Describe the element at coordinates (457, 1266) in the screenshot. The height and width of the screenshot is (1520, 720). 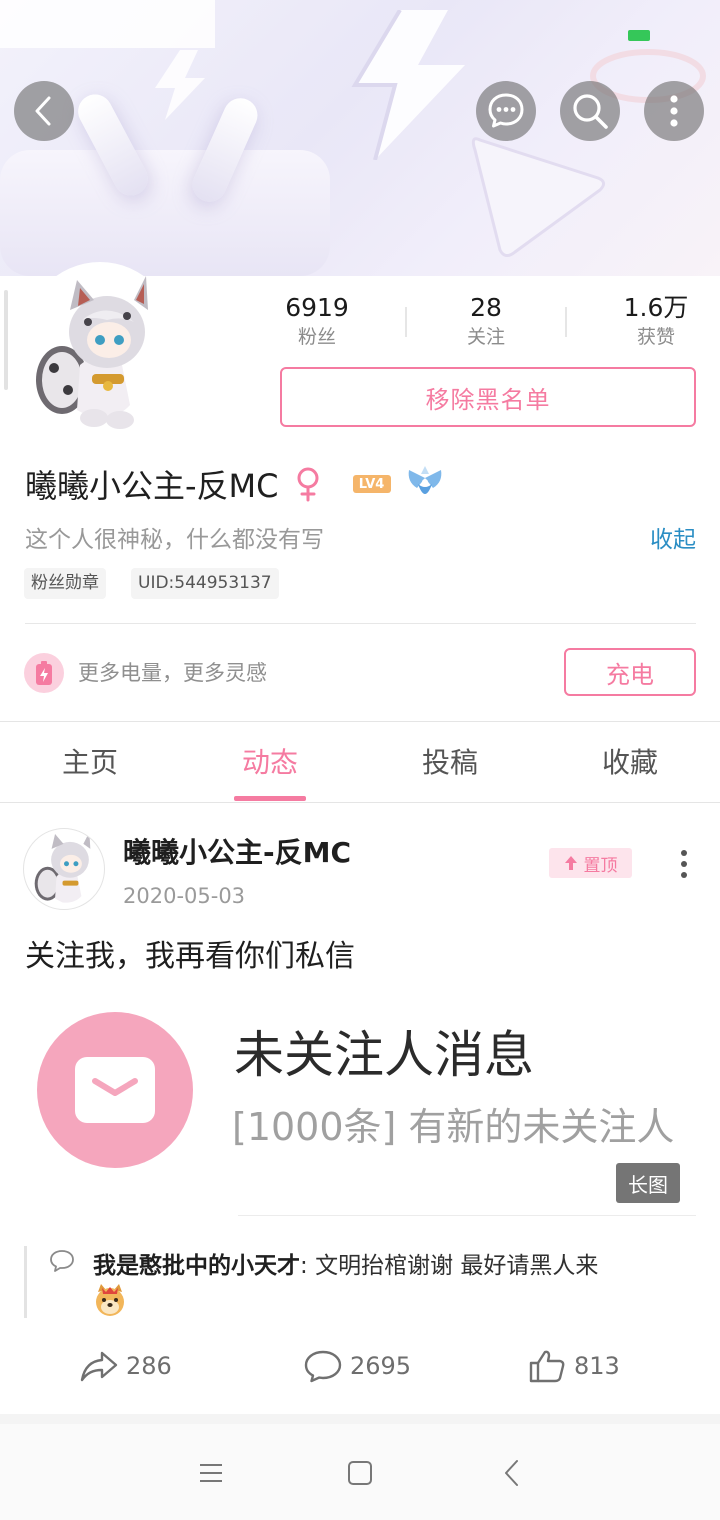
I see `comment-text: 文明抬棺谢谢 最好请黑人来` at that location.